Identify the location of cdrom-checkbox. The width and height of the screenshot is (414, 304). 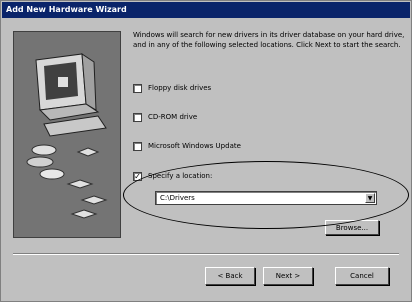
(137, 117).